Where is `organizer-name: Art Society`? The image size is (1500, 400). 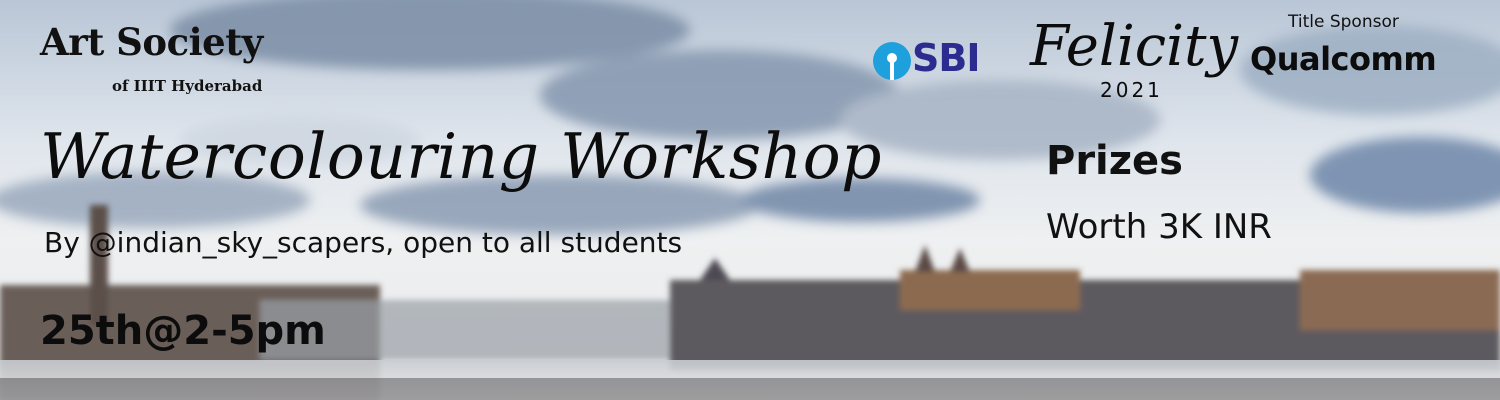
organizer-name: Art Society is located at coordinates (151, 42).